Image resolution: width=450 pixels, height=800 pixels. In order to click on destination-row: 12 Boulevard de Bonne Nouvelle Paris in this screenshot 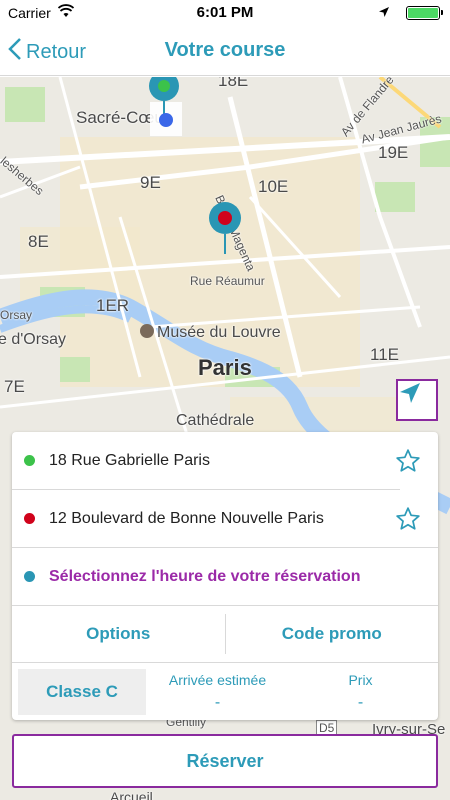, I will do `click(225, 518)`.